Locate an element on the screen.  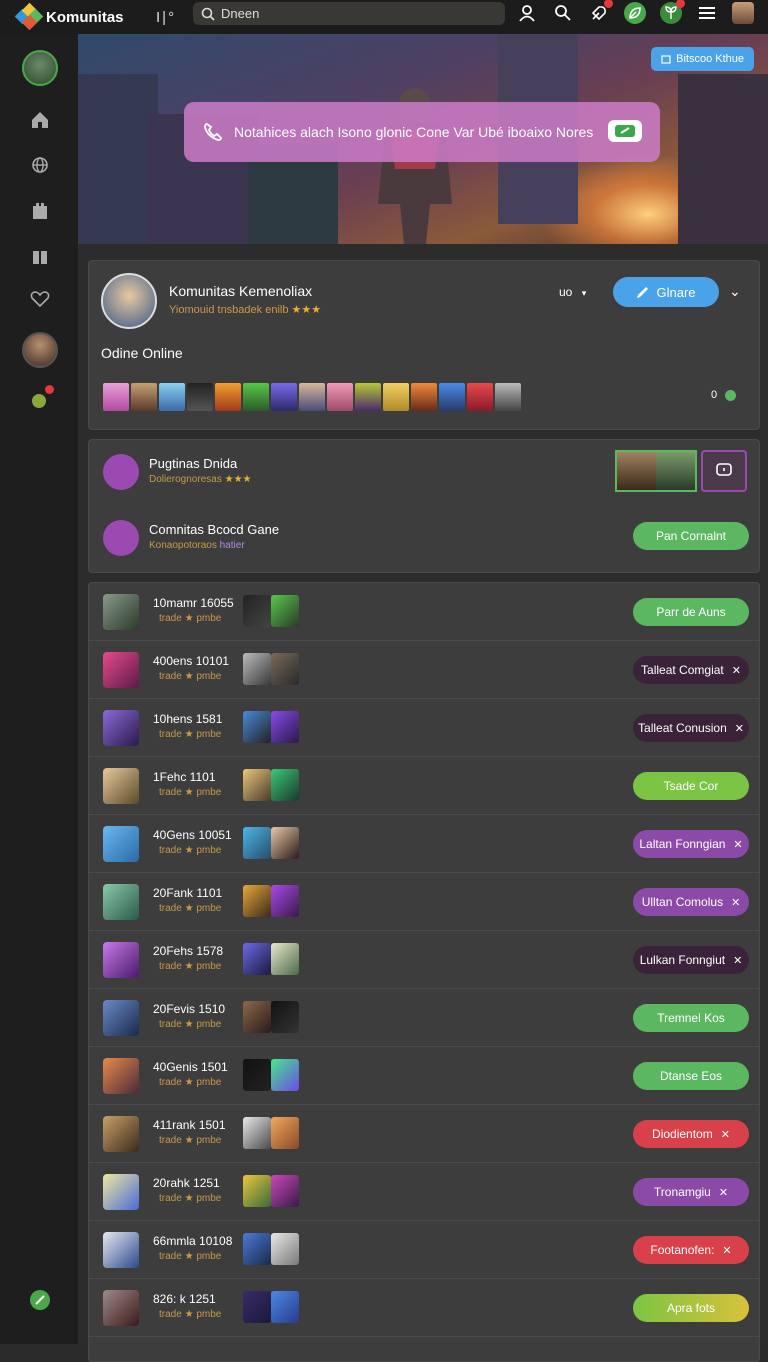
list-item: 826: k 1251 trade ★ pmbe Apra fots is located at coordinates (424, 1308).